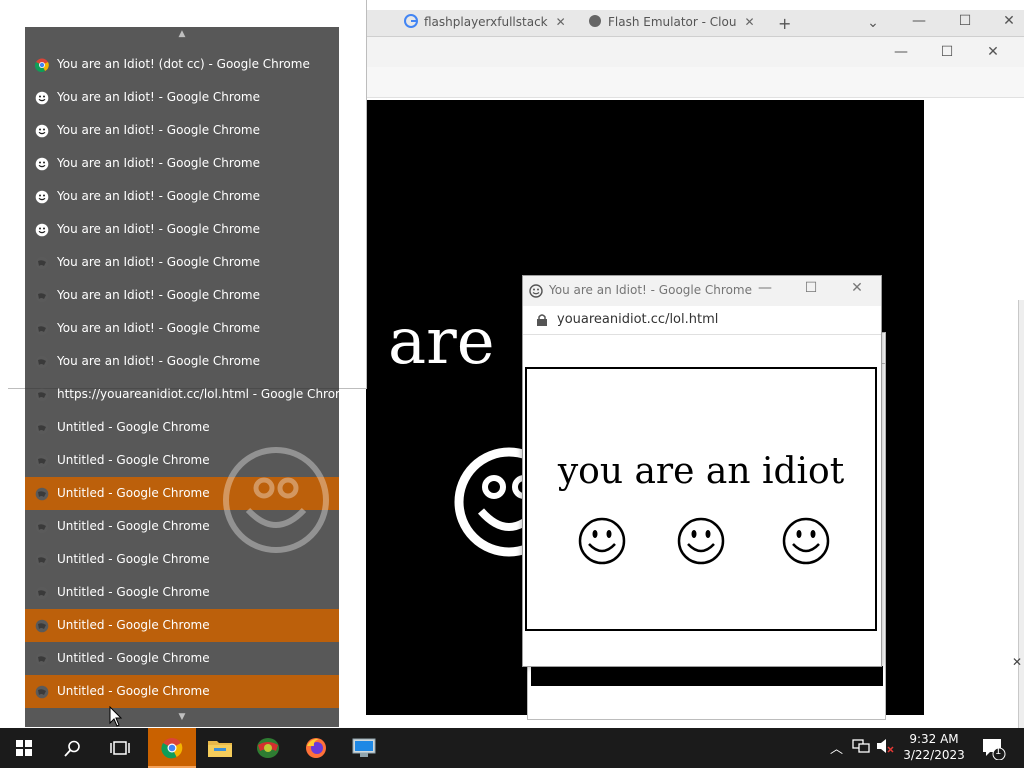 Image resolution: width=1024 pixels, height=768 pixels. What do you see at coordinates (934, 755) in the screenshot?
I see `clock-date: 3/22/2023` at bounding box center [934, 755].